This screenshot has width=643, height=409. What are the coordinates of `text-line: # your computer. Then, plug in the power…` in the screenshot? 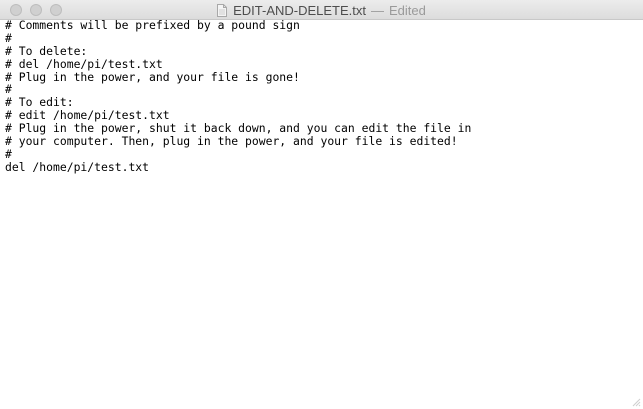 It's located at (231, 141).